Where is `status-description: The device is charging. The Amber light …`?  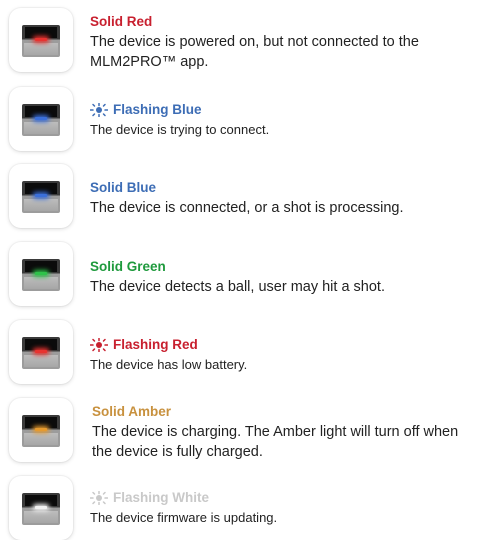 status-description: The device is charging. The Amber light … is located at coordinates (275, 442).